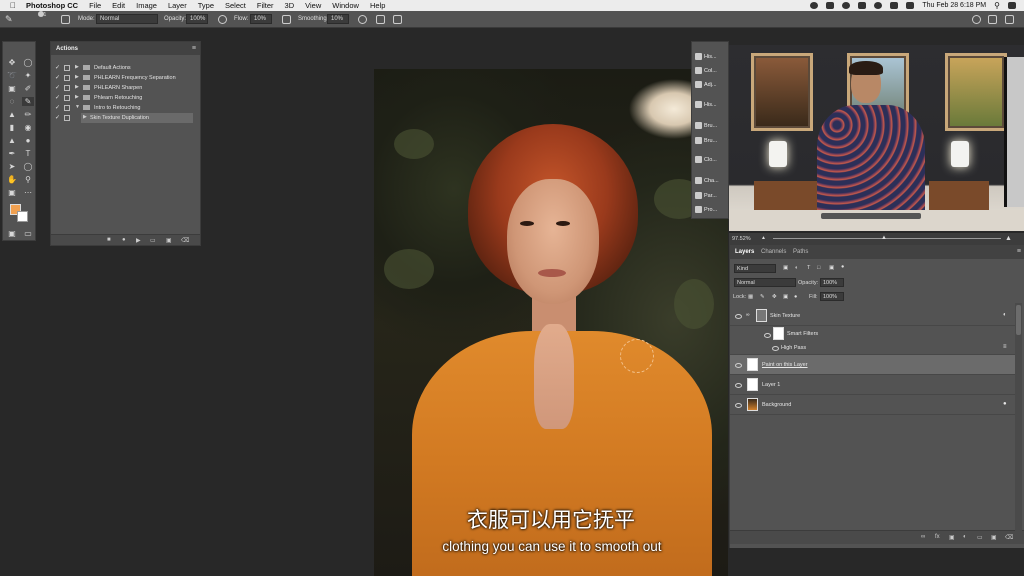 This screenshot has height=576, width=1024. I want to click on magic-wand-icon: ✦, so click(28, 75).